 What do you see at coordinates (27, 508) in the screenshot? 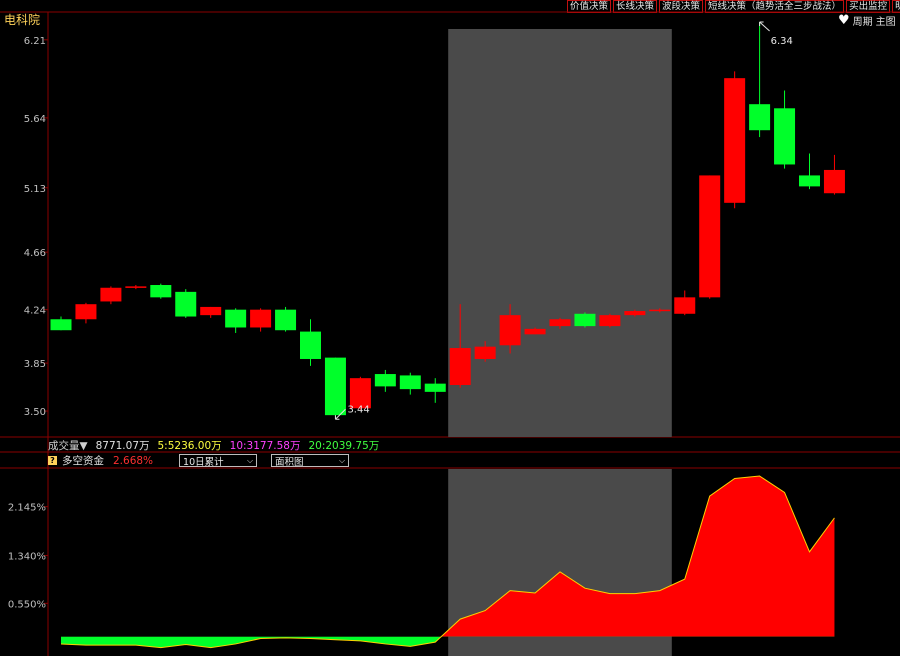
I see `indicator-tick-label: 2.145%` at bounding box center [27, 508].